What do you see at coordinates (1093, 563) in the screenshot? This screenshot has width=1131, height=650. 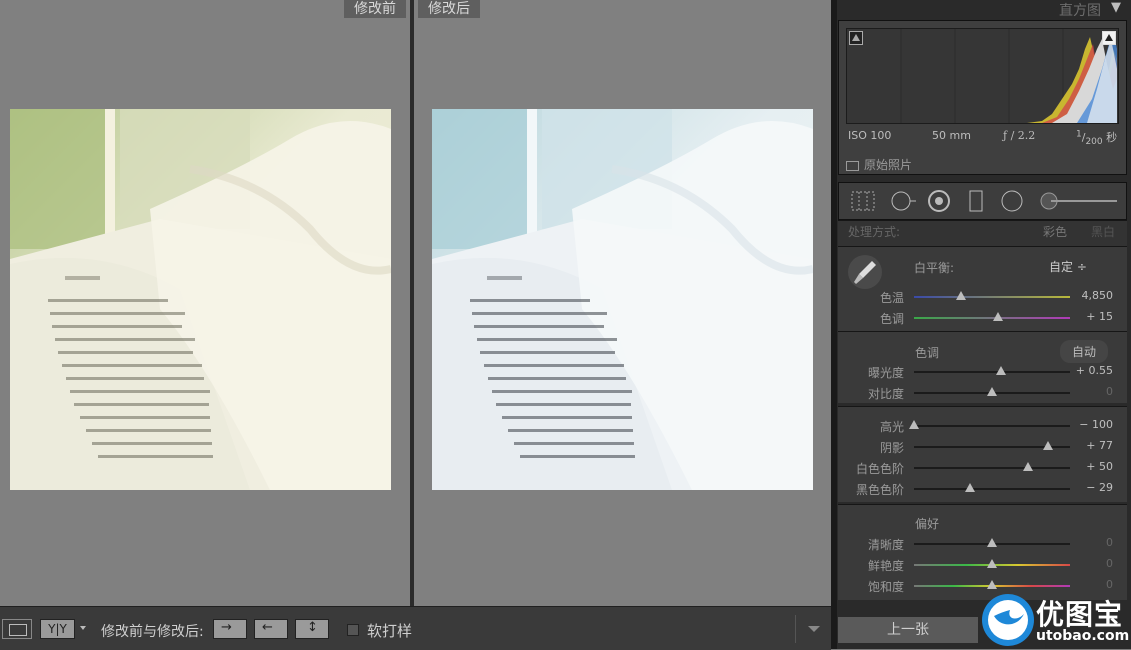 I see `vibrance-value: 0` at bounding box center [1093, 563].